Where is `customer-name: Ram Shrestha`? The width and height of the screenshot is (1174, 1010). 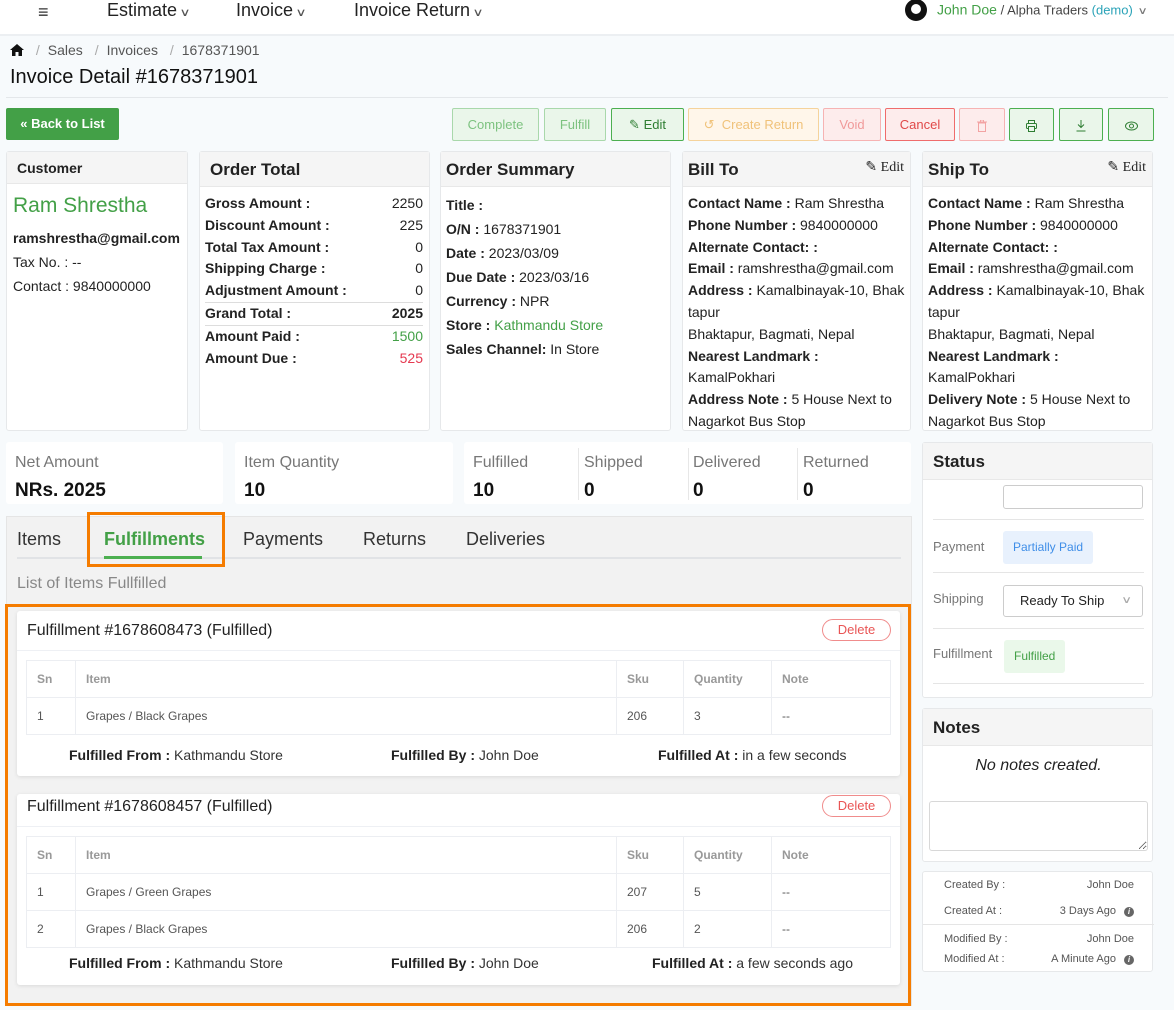 customer-name: Ram Shrestha is located at coordinates (97, 206).